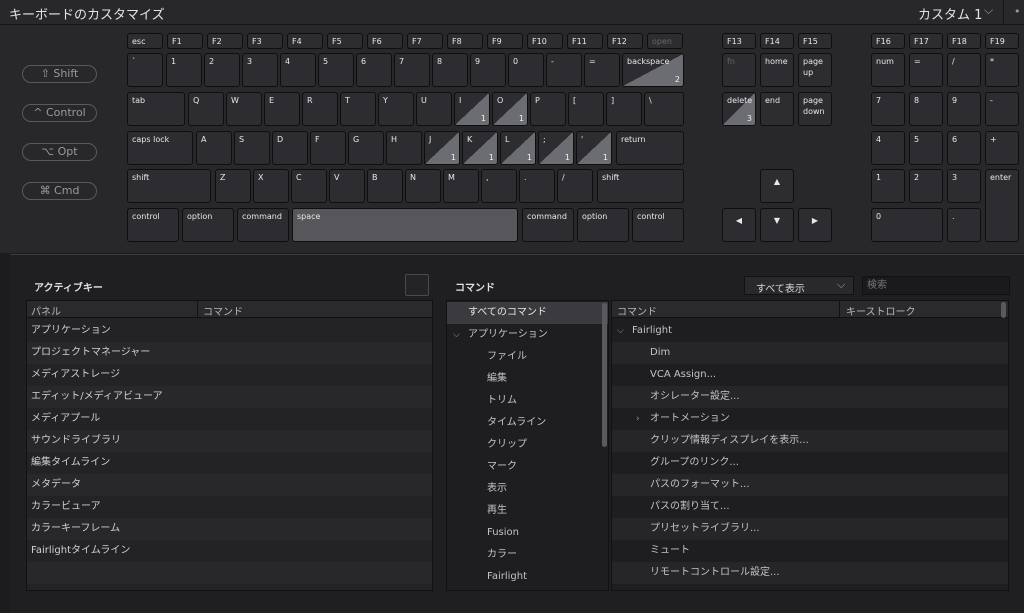 The image size is (1024, 613). I want to click on key-f2: F2, so click(225, 41).